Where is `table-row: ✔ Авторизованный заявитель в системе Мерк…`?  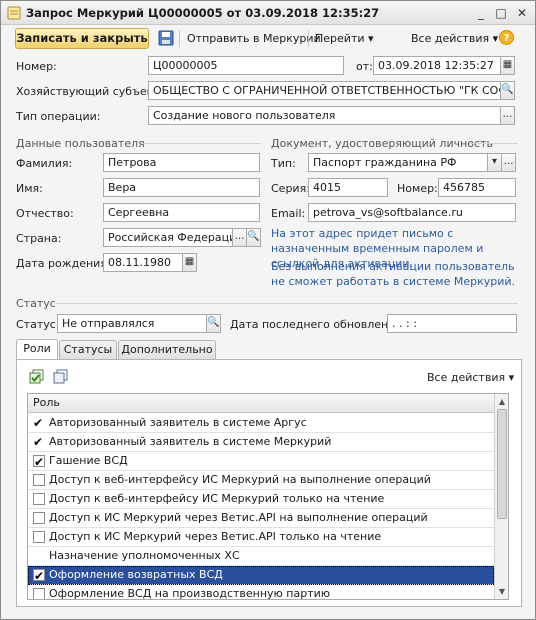 table-row: ✔ Авторизованный заявитель в системе Мерк… is located at coordinates (261, 442).